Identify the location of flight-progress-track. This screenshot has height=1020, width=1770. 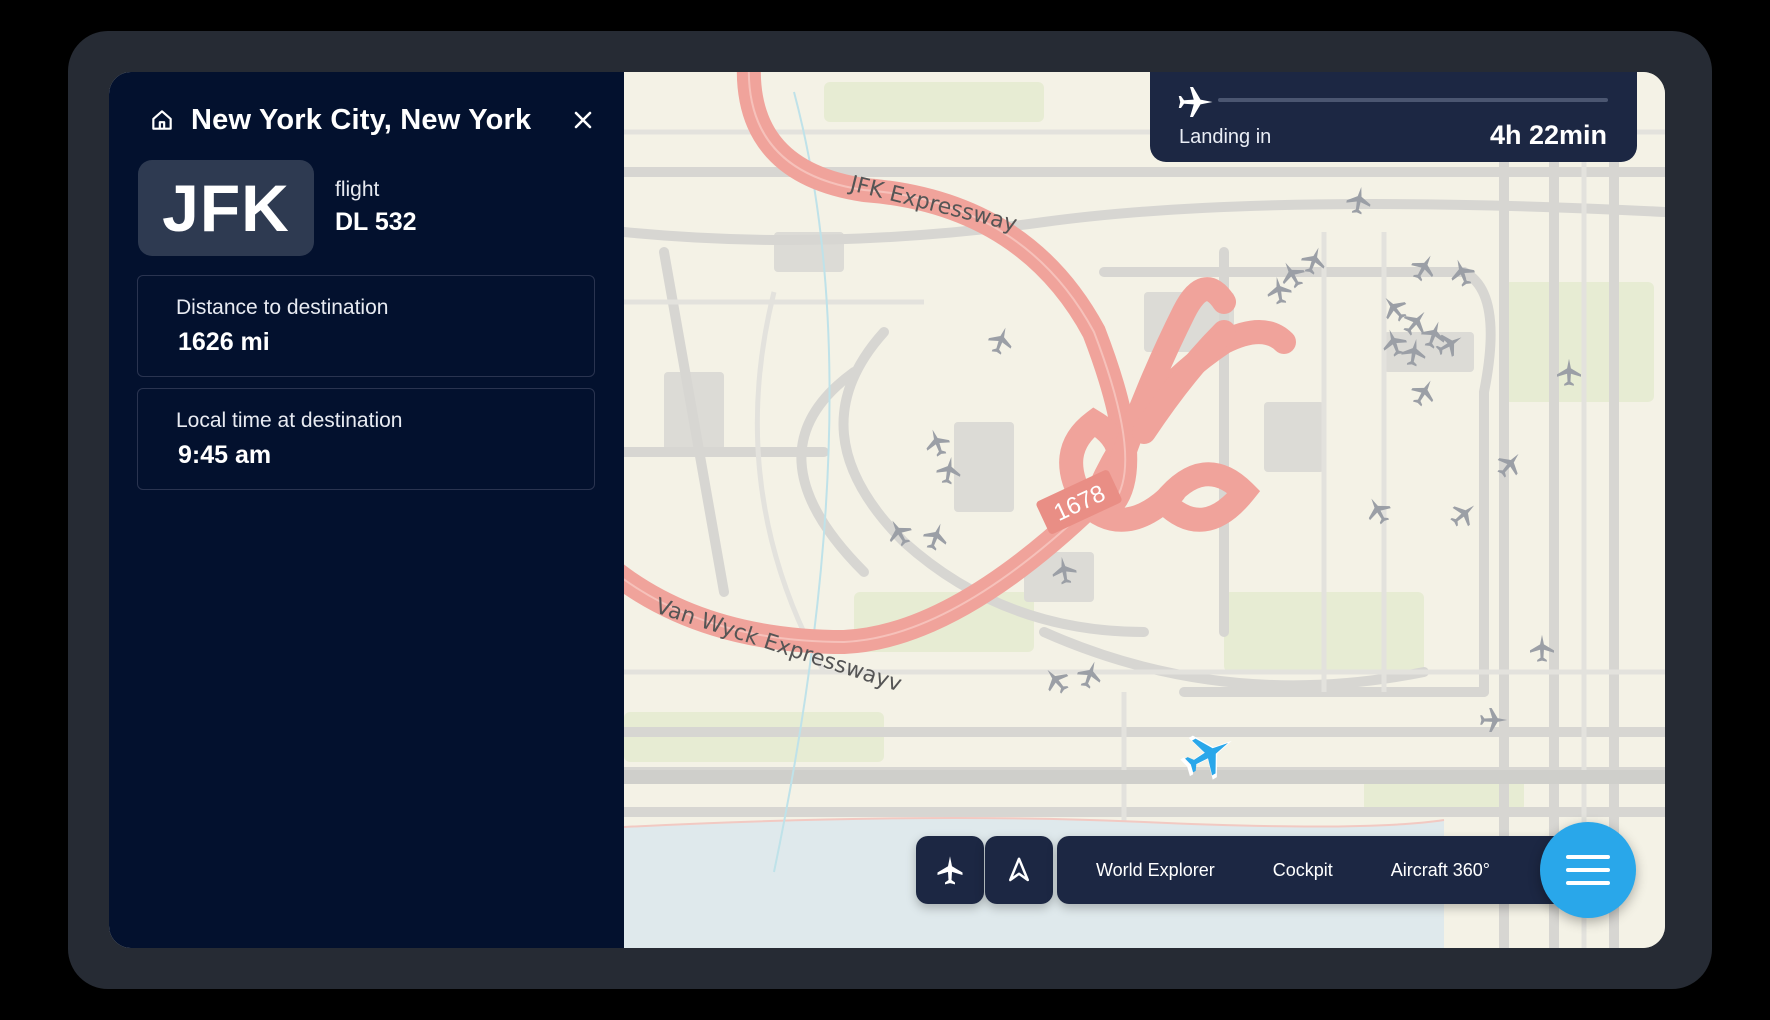
(1413, 100).